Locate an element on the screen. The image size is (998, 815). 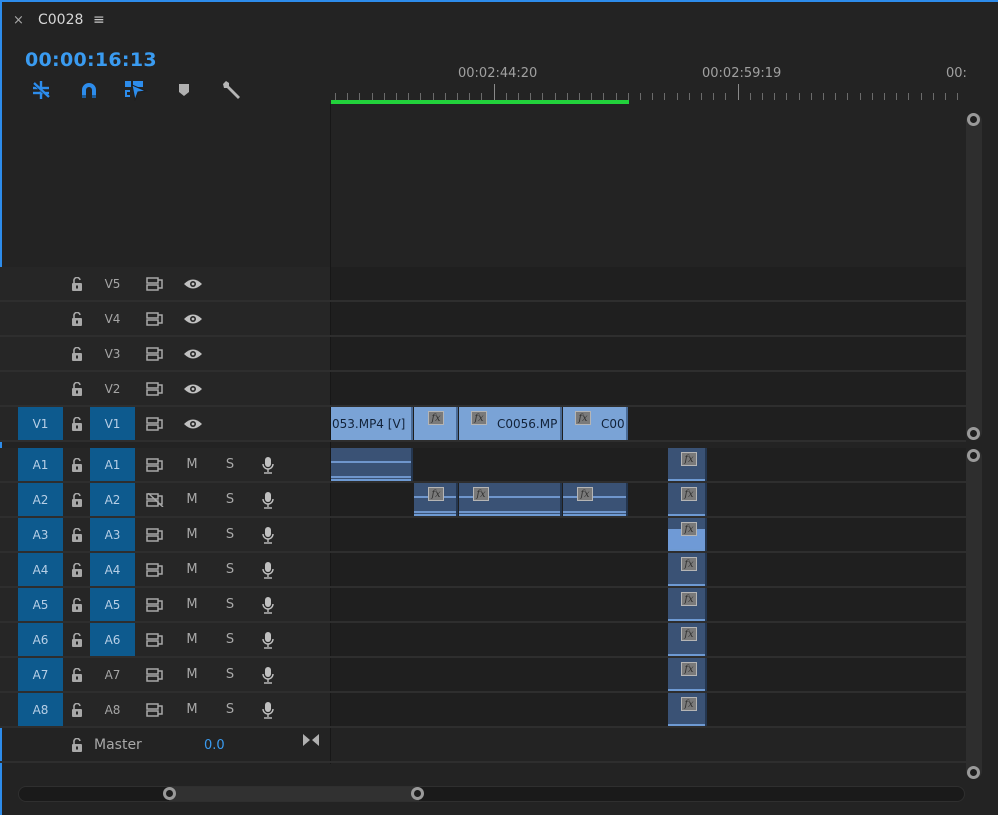
track-lane: 053.MP4 [V] fx fx C0056.MP fx C00 is located at coordinates (648, 423).